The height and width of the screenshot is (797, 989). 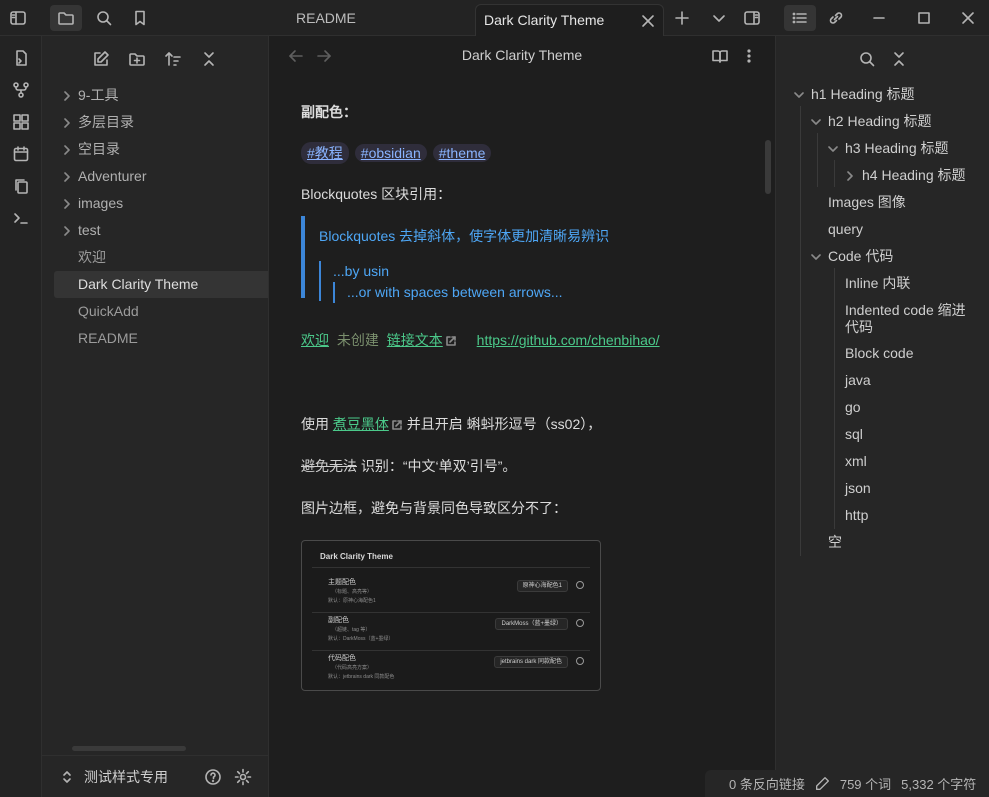 I want to click on outline-item: xml, so click(x=856, y=461).